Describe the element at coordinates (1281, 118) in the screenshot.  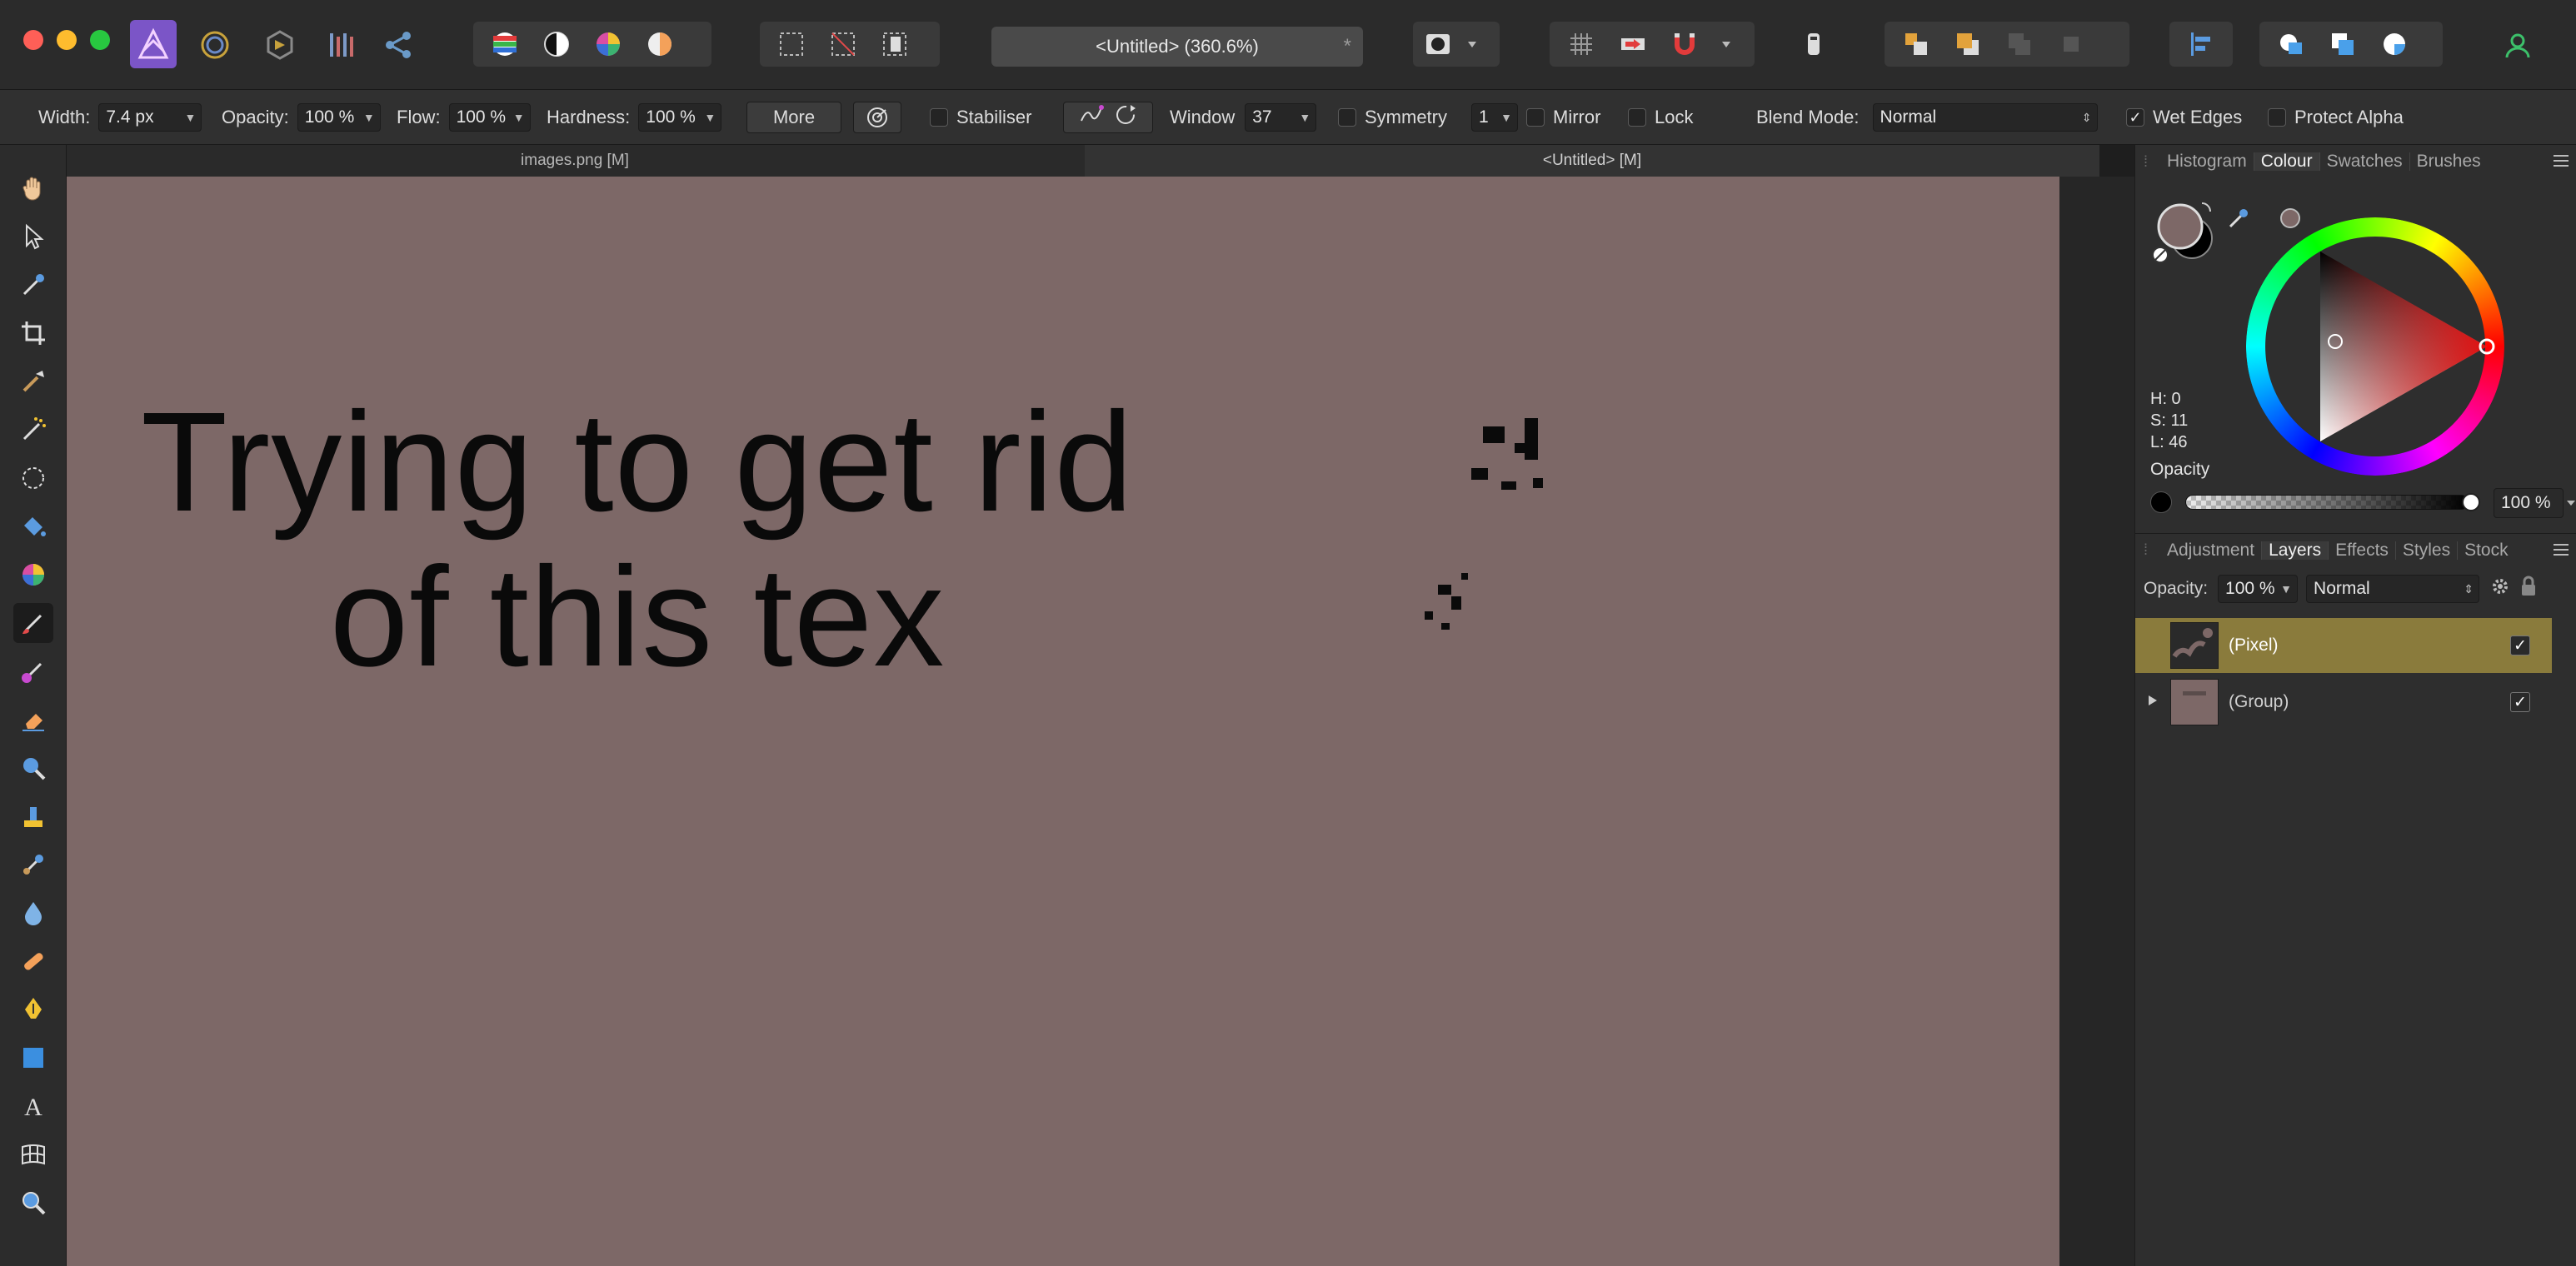
I see `window-field: 37 ▼` at that location.